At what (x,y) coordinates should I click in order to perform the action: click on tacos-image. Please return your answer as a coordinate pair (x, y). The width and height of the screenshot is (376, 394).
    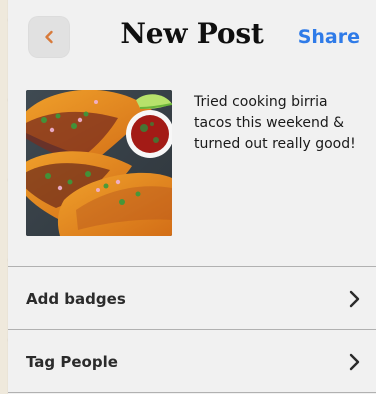
    Looking at the image, I should click on (99, 163).